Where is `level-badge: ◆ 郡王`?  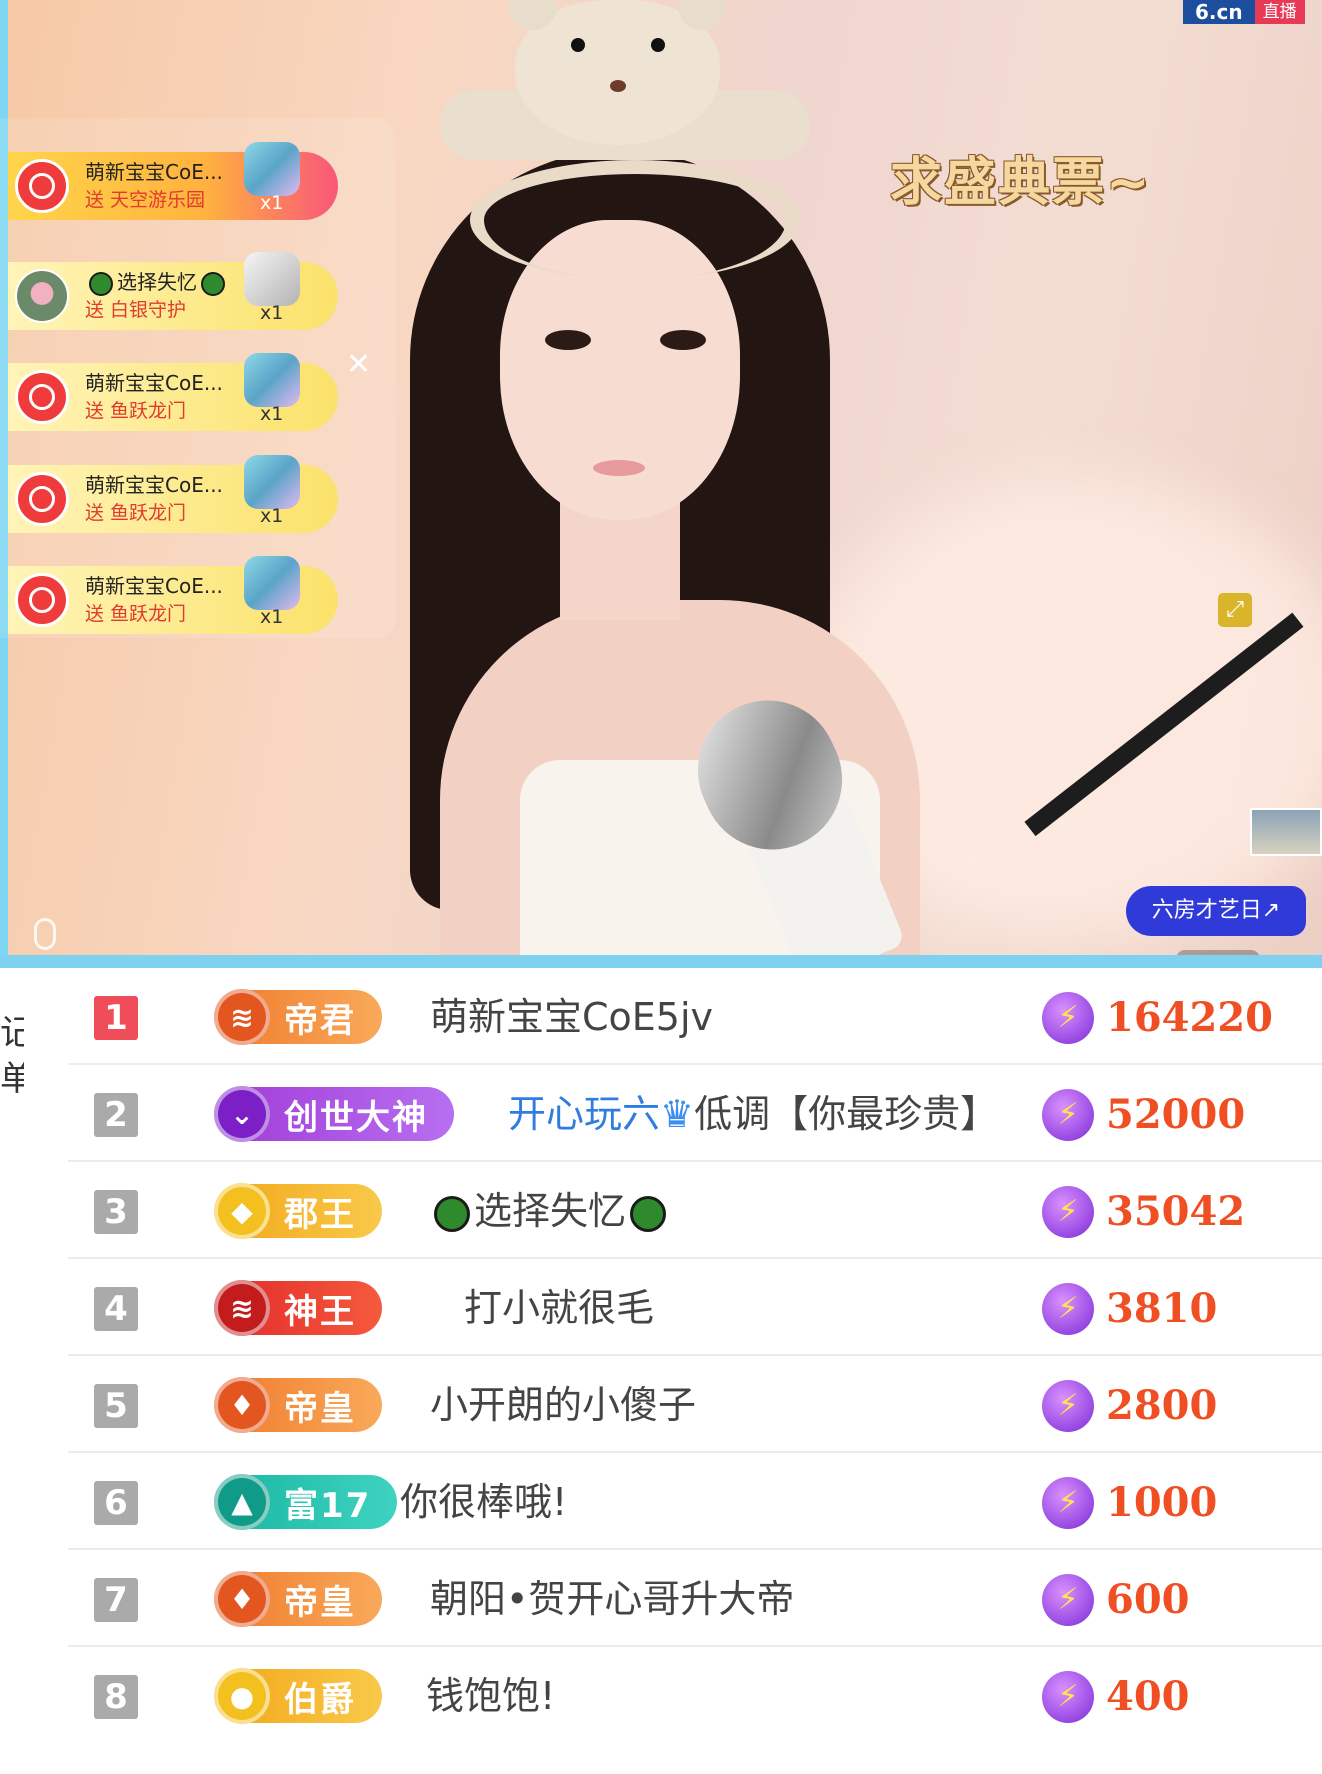 level-badge: ◆ 郡王 is located at coordinates (298, 1211).